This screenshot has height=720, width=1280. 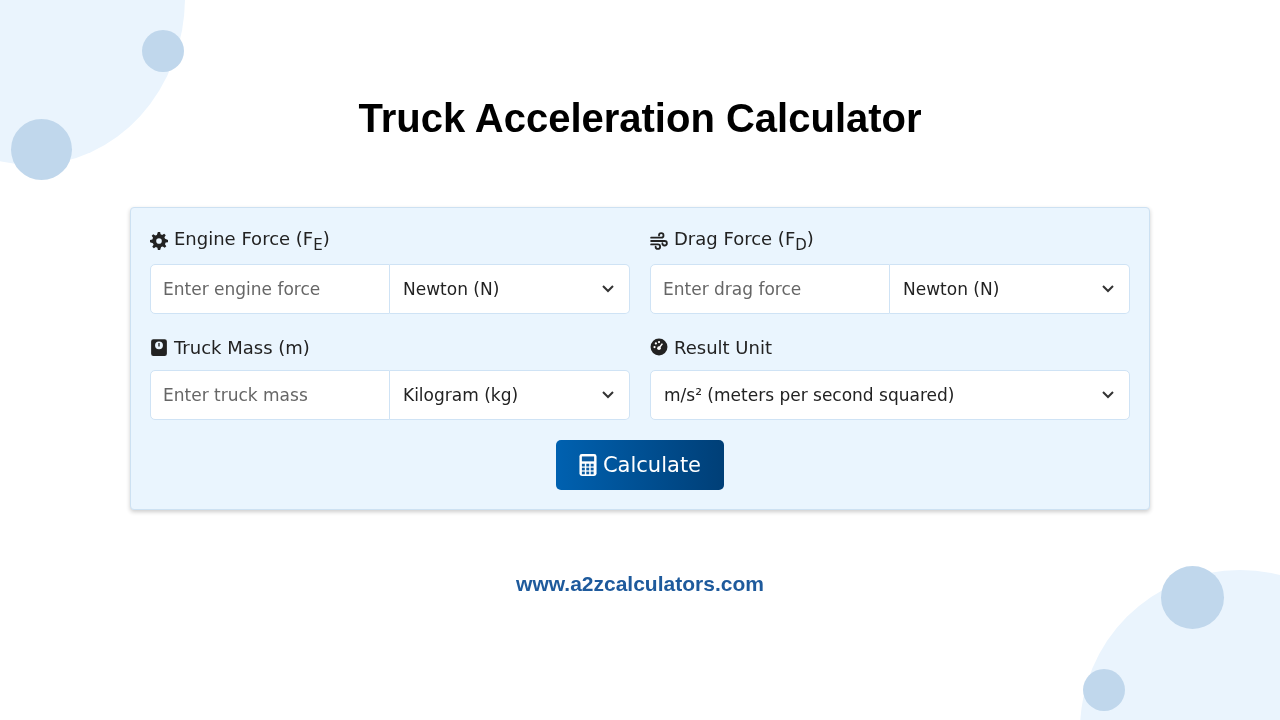 I want to click on field-label: Drag Force (F$_{D}$), so click(x=744, y=241).